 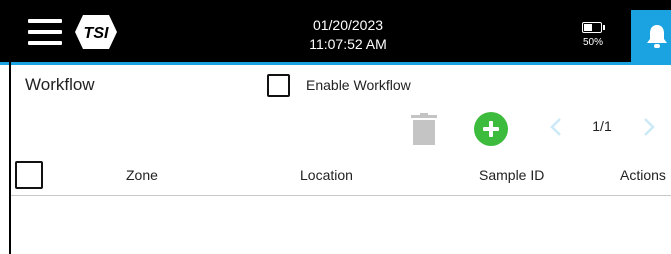 I want to click on notifications-button, so click(x=651, y=36).